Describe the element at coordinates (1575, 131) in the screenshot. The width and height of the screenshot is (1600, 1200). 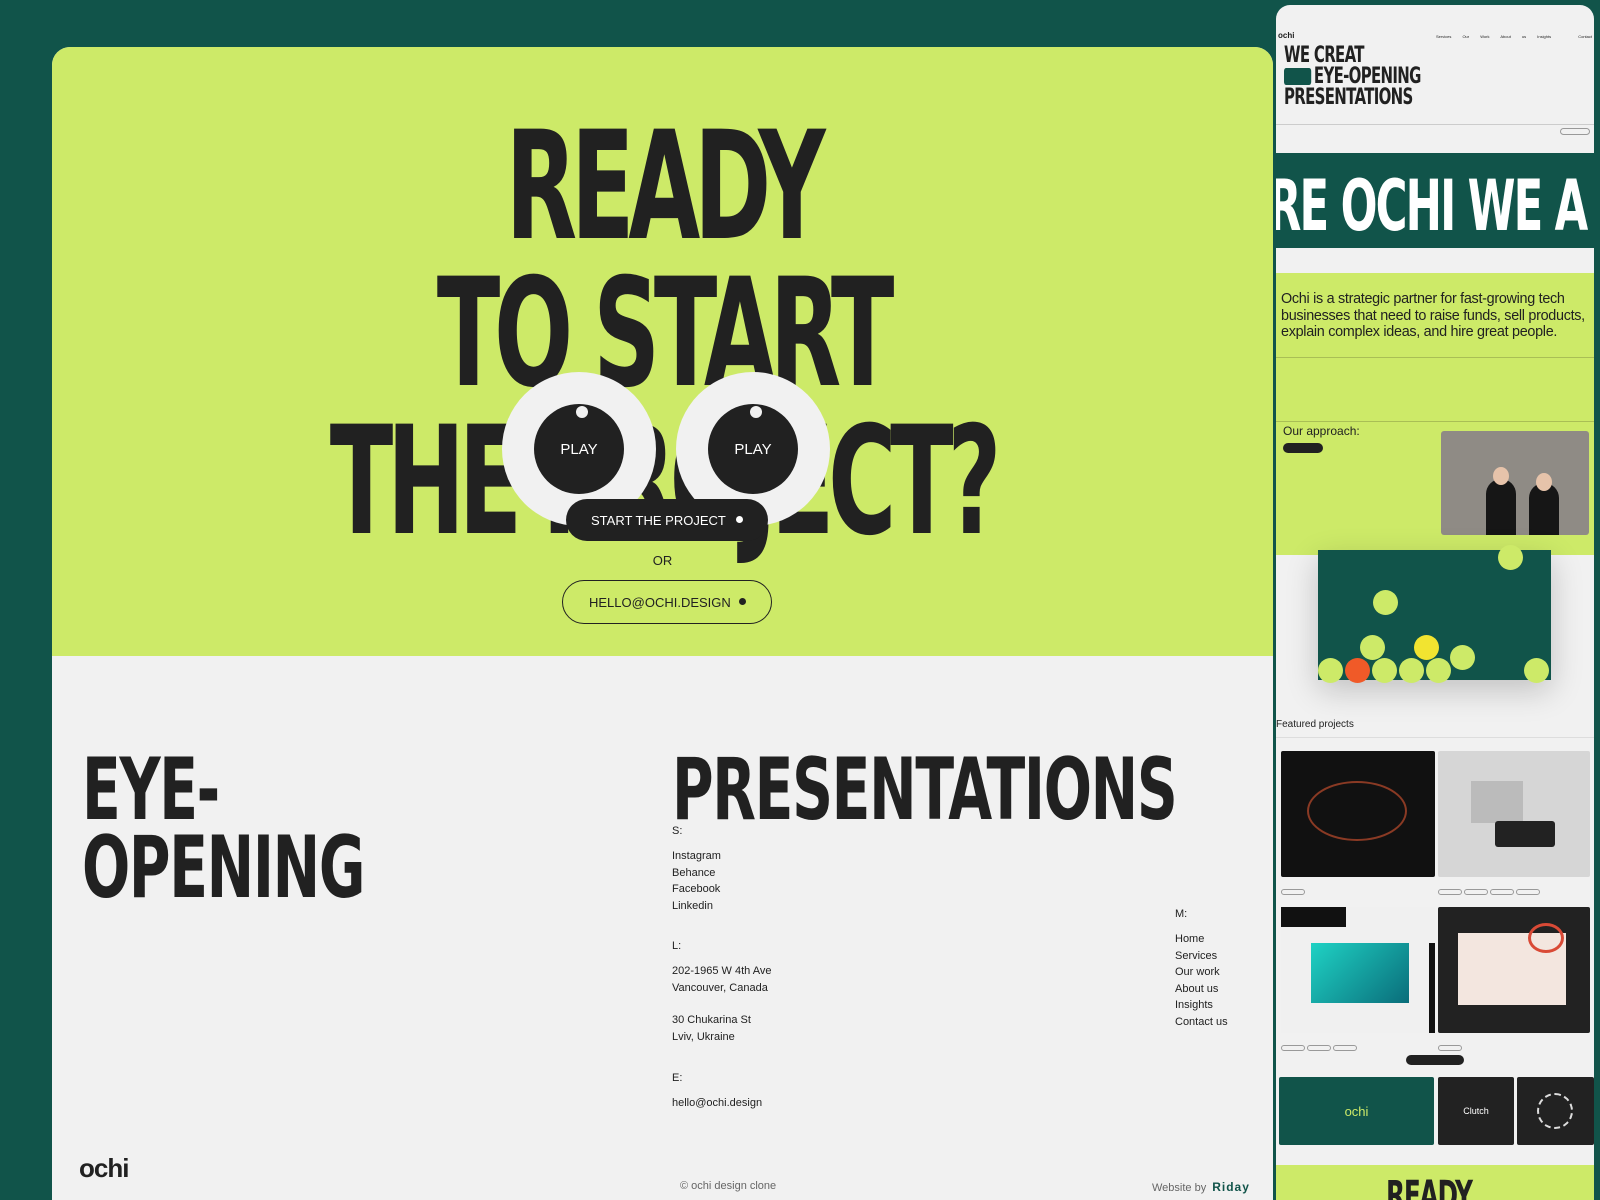
I see `preview-start-button` at that location.